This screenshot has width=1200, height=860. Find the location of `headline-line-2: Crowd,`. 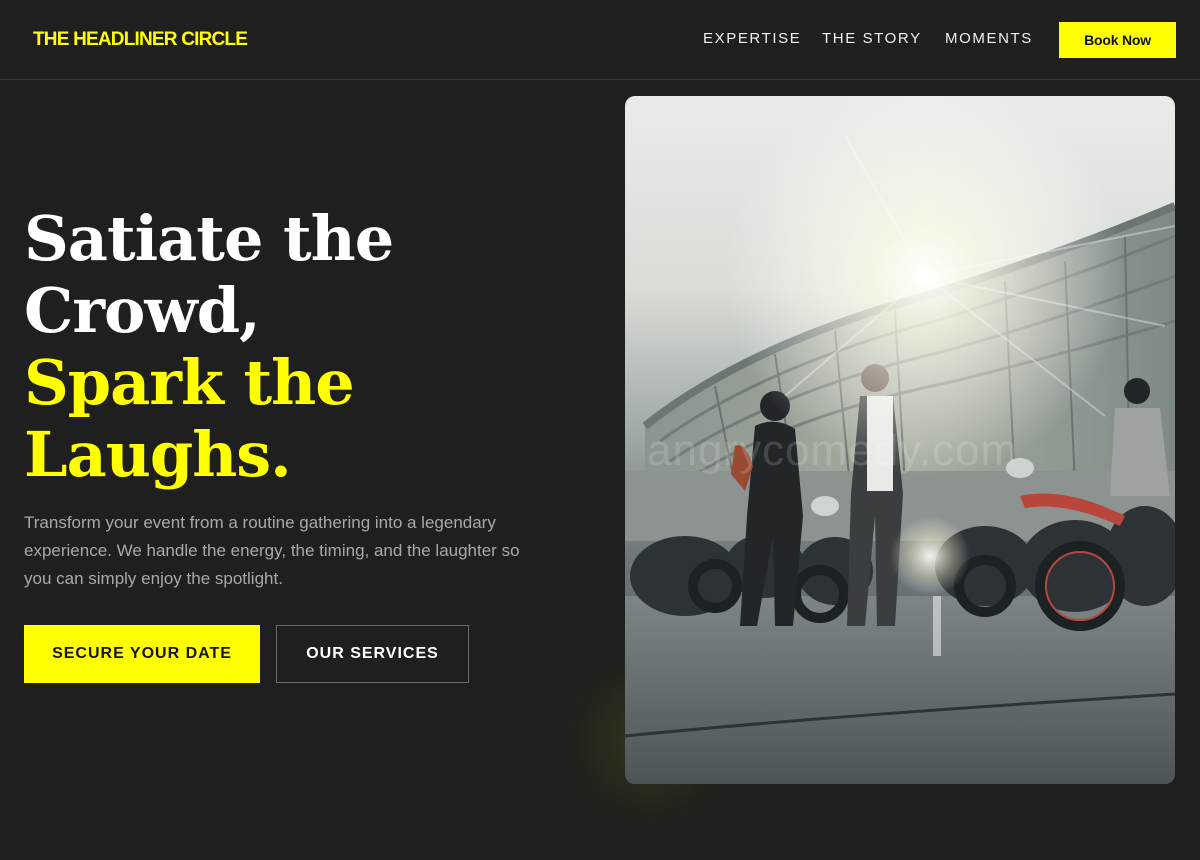

headline-line-2: Crowd, is located at coordinates (142, 310).